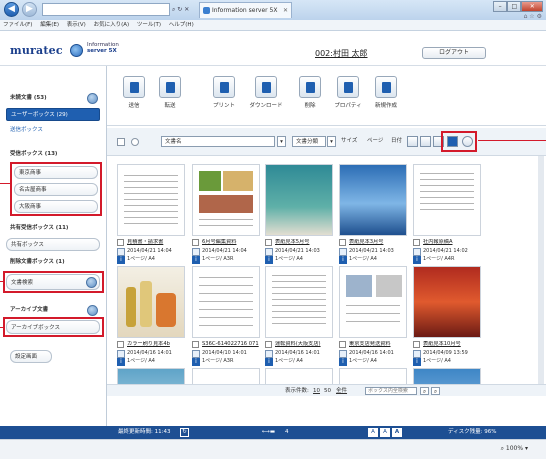  Describe the element at coordinates (224, 94) in the screenshot. I see `print-button: プリント` at that location.